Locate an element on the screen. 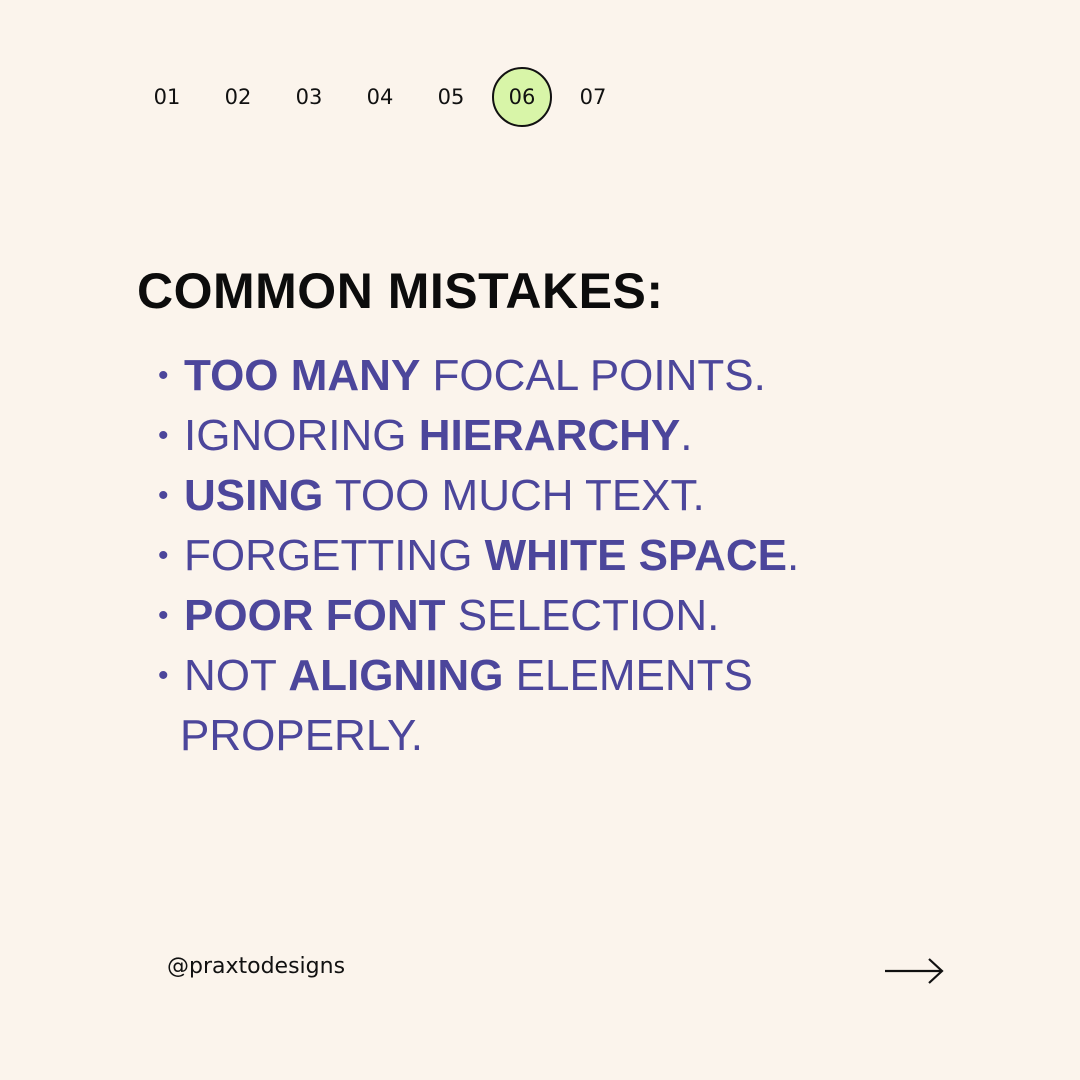 This screenshot has width=1080, height=1080. right-arrow-icon is located at coordinates (915, 971).